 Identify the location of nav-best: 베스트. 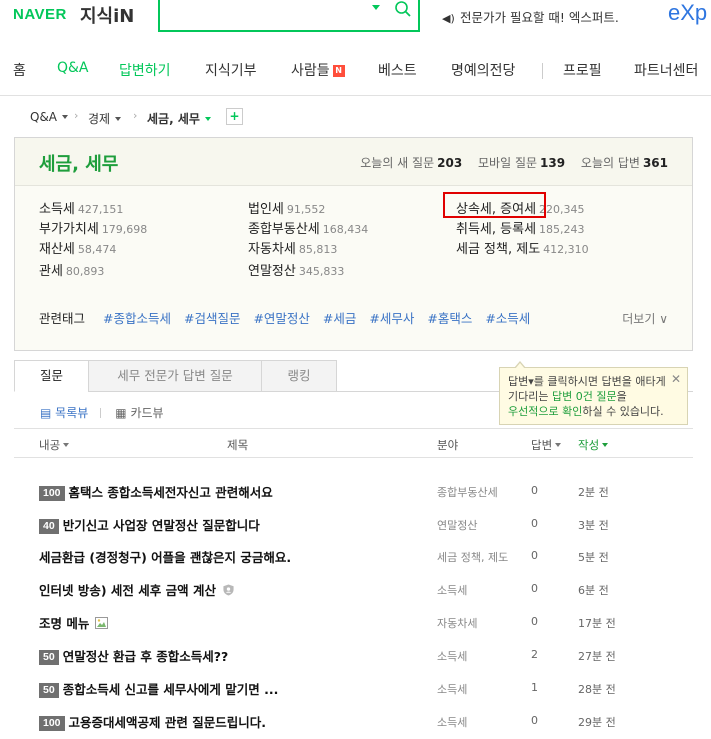
(397, 70).